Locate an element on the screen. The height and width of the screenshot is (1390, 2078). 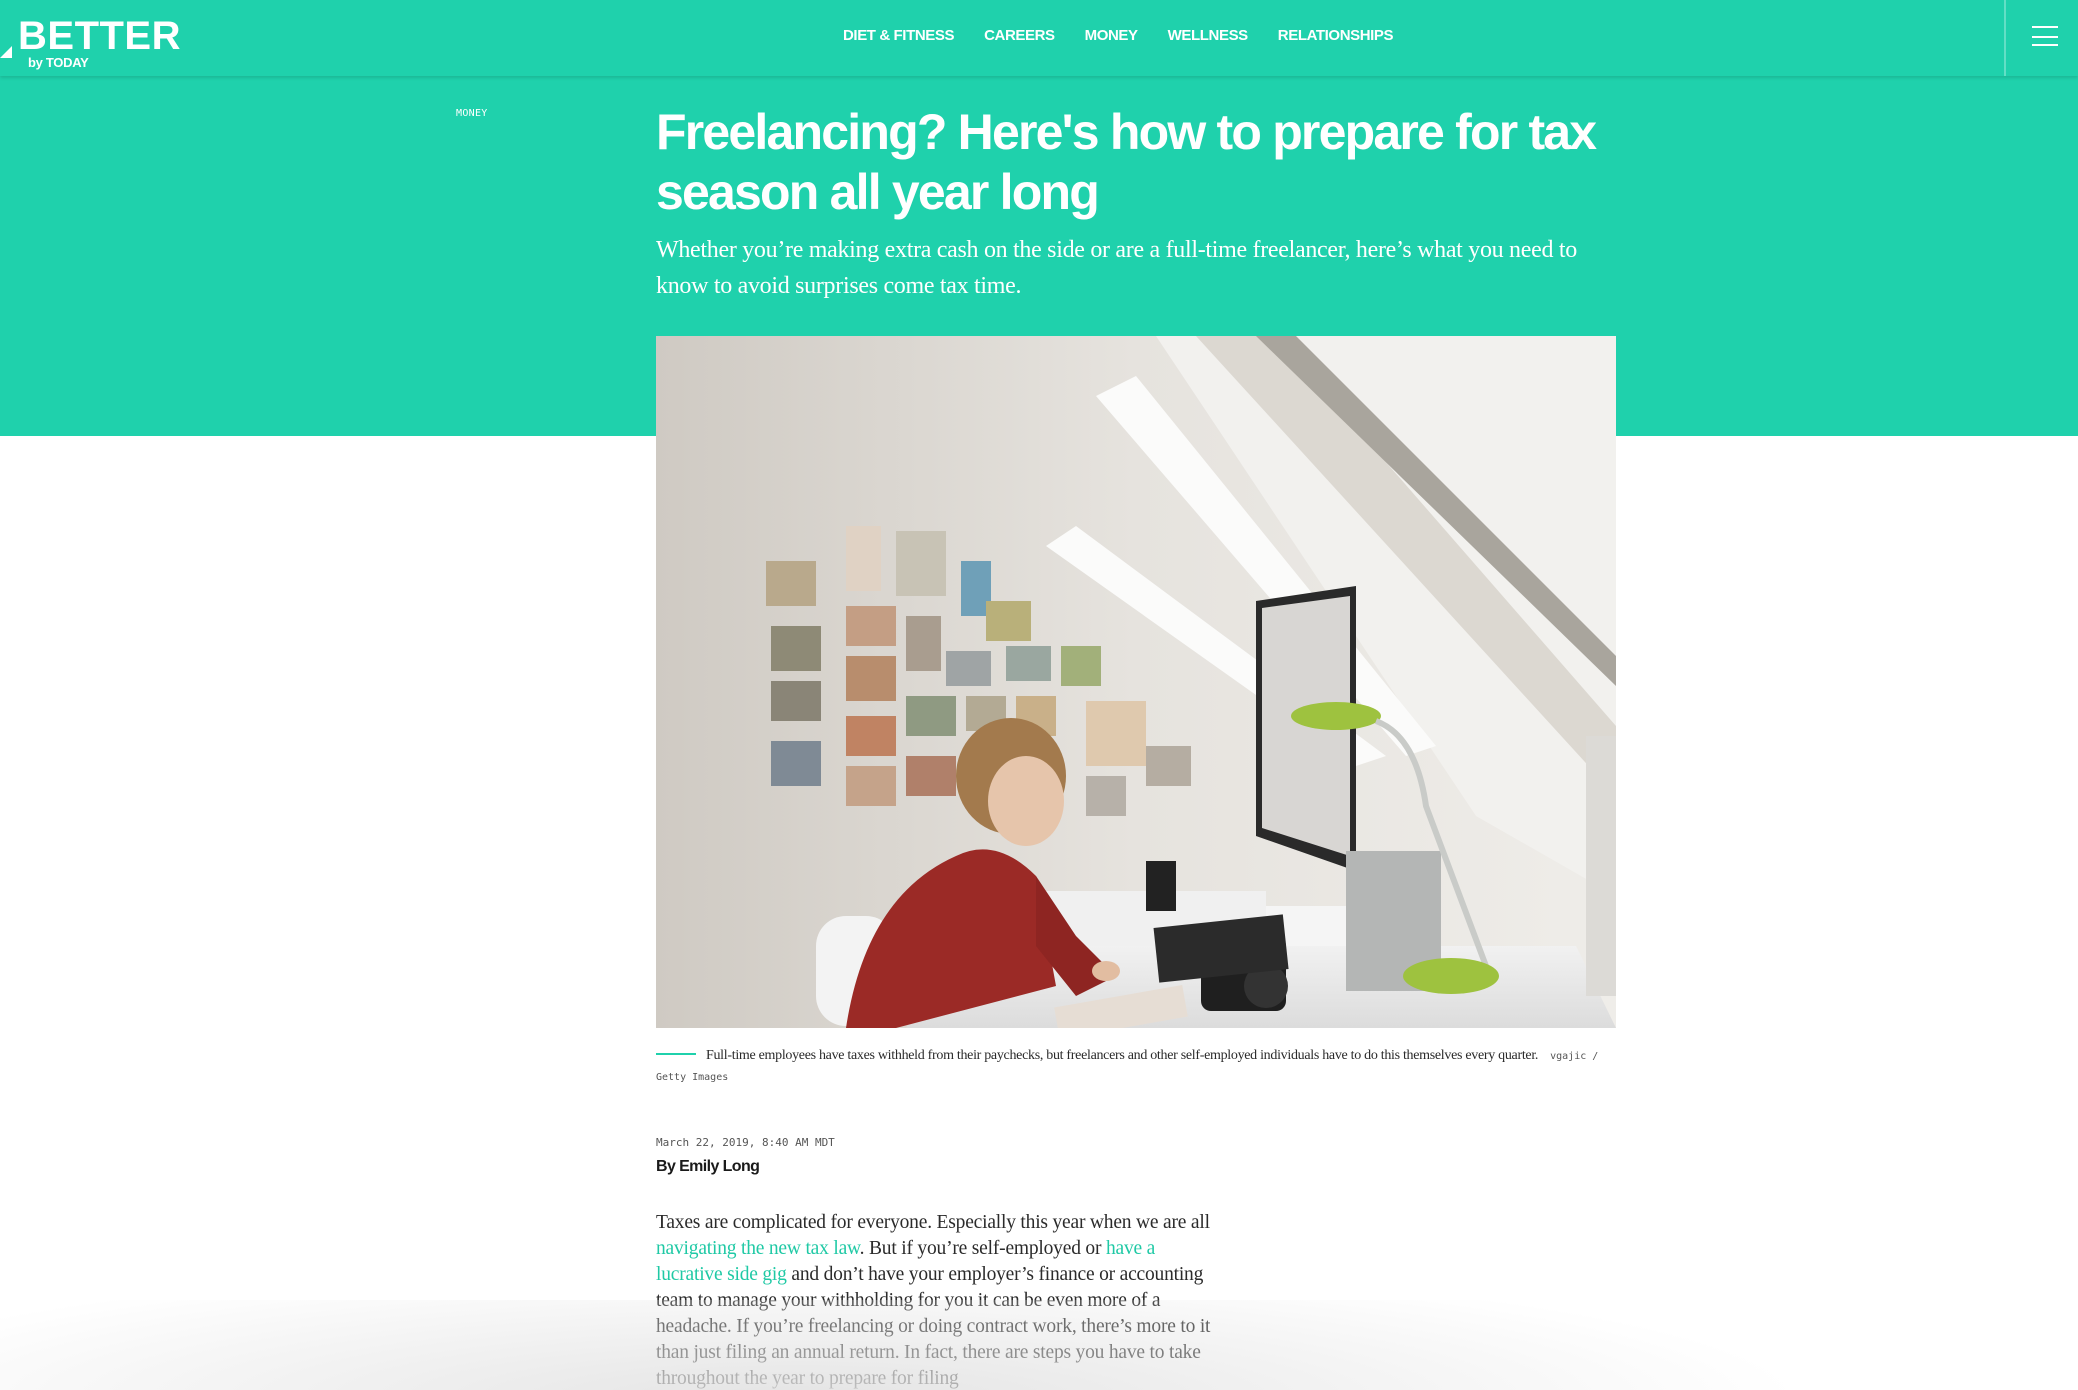
body-text-segment: . But if you’re self-employed or is located at coordinates (982, 1248).